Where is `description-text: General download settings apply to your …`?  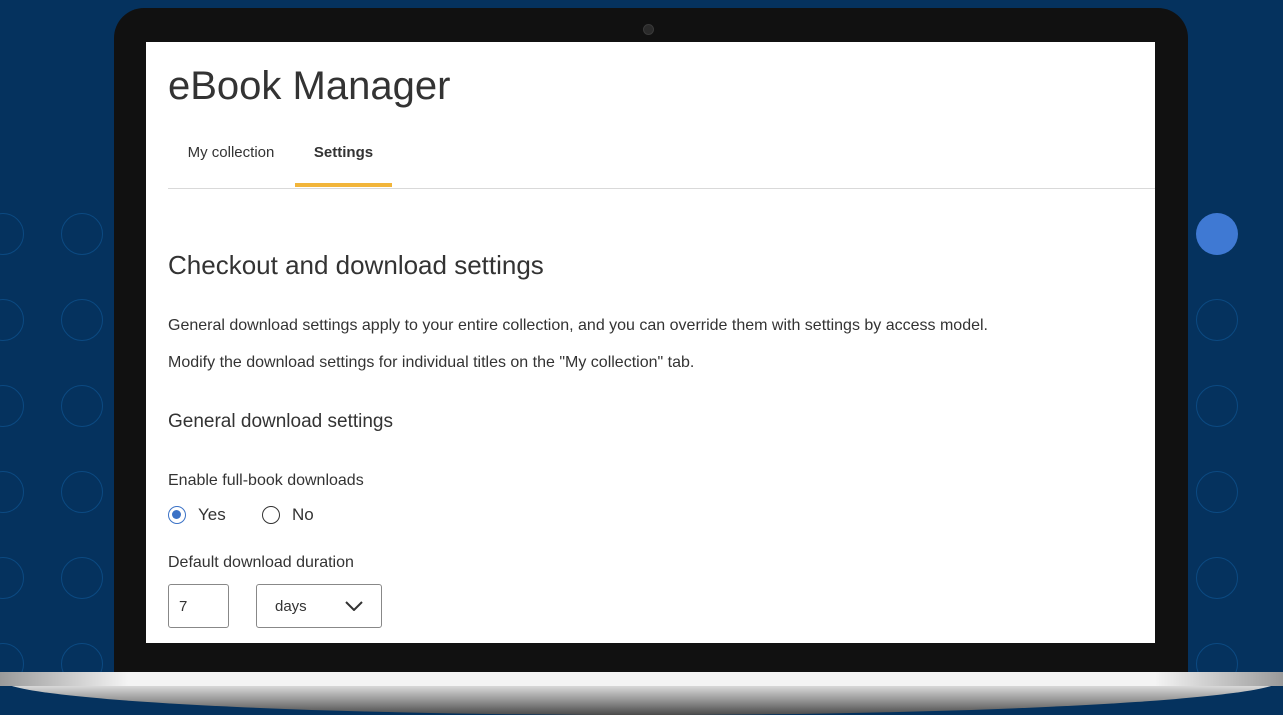 description-text: General download settings apply to your … is located at coordinates (578, 325).